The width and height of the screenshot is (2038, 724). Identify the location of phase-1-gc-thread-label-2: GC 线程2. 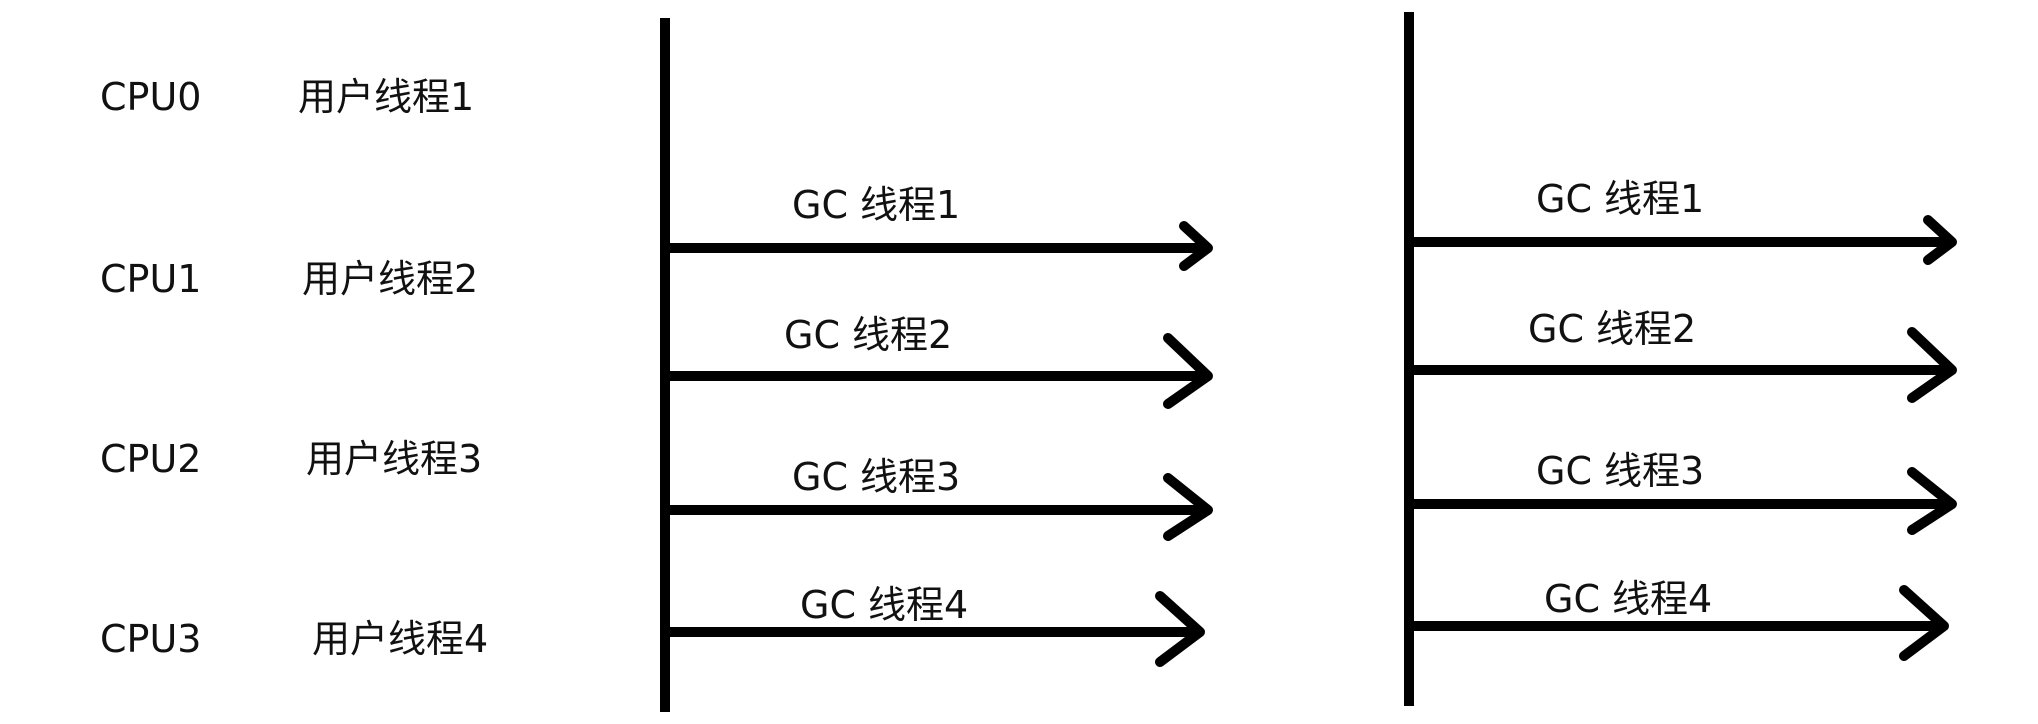
(868, 335).